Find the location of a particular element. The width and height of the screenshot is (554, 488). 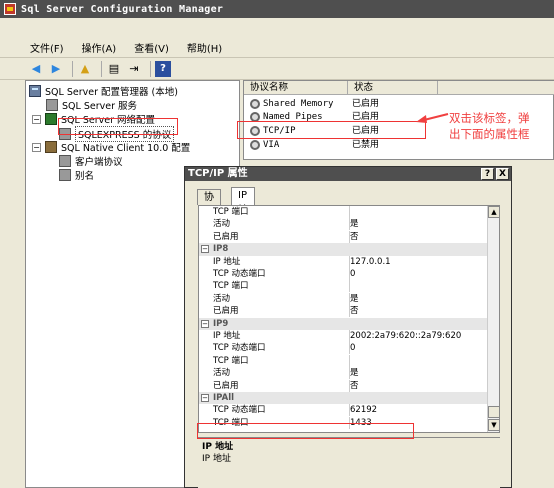

vertical-scrollbar: ▲ ▼ is located at coordinates (493, 319).